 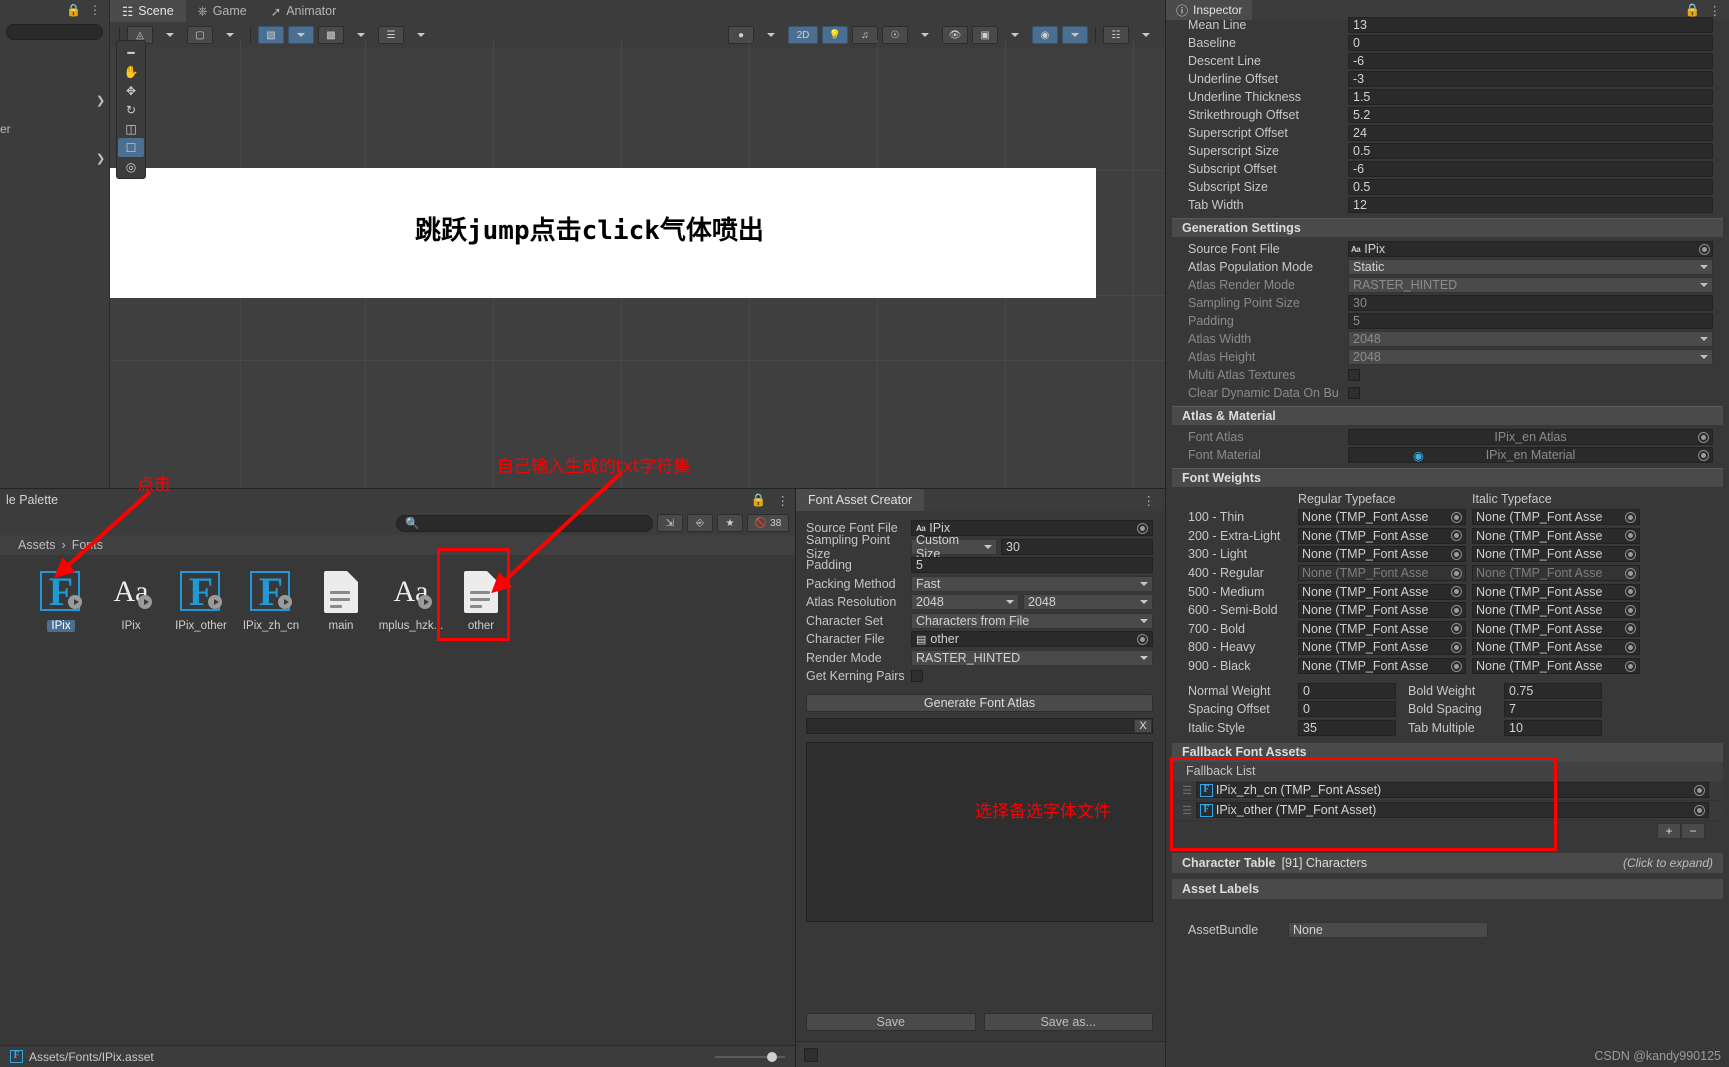 I want to click on spacing-offset-input: 0, so click(x=1347, y=709).